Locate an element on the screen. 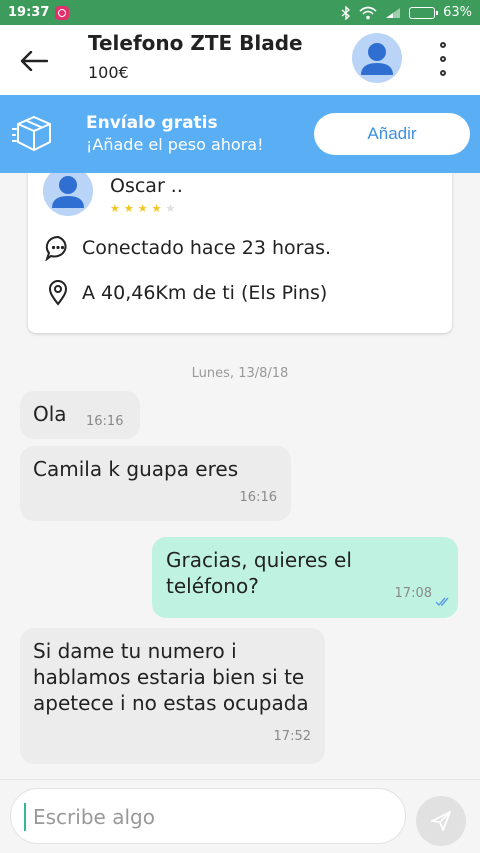 The image size is (480, 853). message-time: 17:52 is located at coordinates (292, 736).